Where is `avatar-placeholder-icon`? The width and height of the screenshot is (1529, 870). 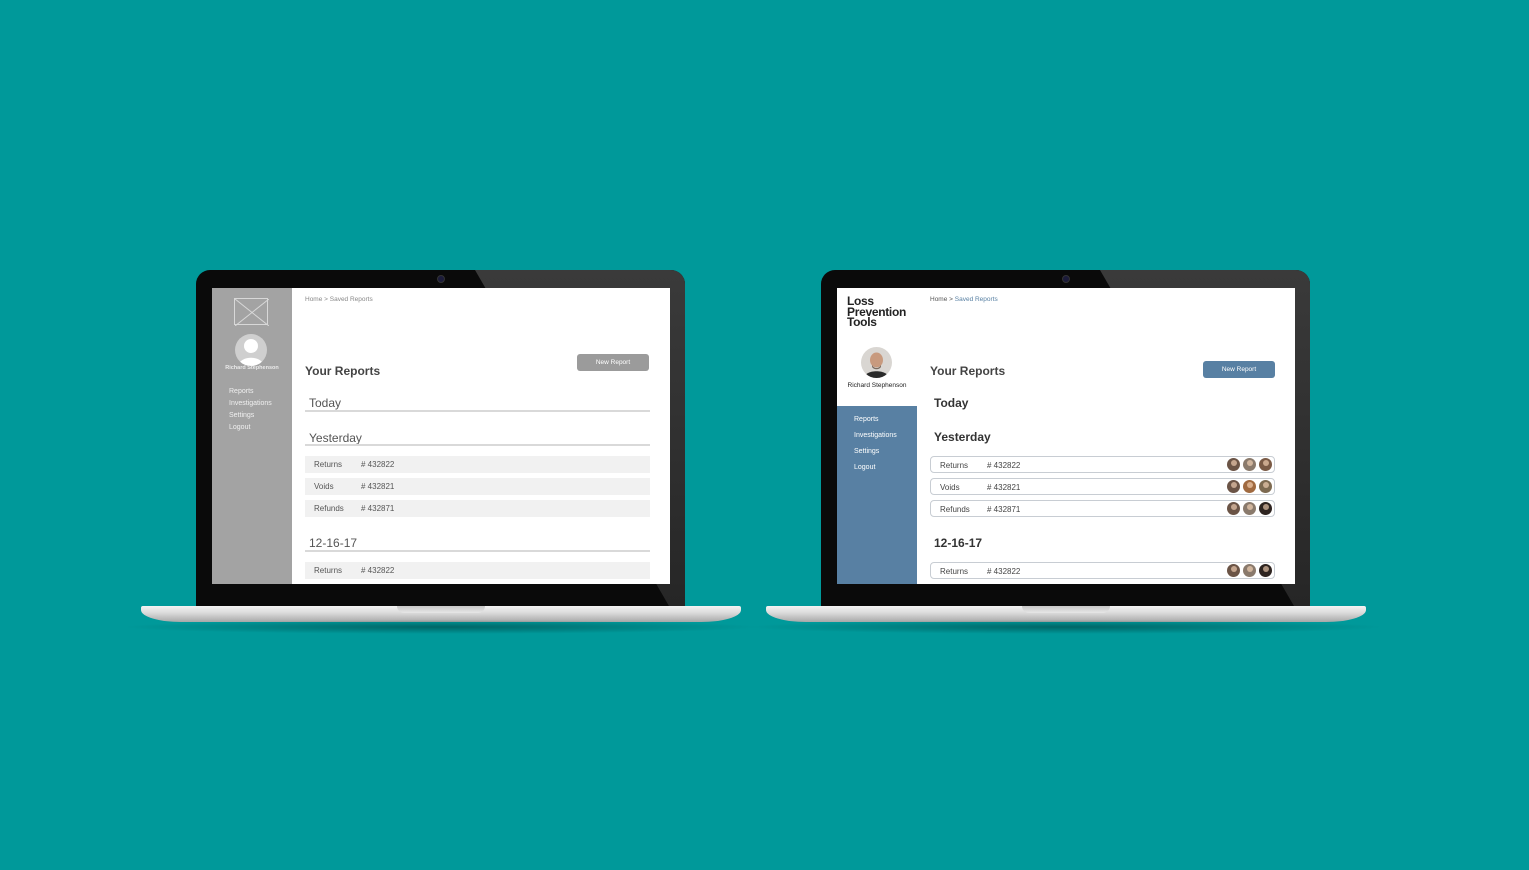
avatar-placeholder-icon is located at coordinates (251, 350).